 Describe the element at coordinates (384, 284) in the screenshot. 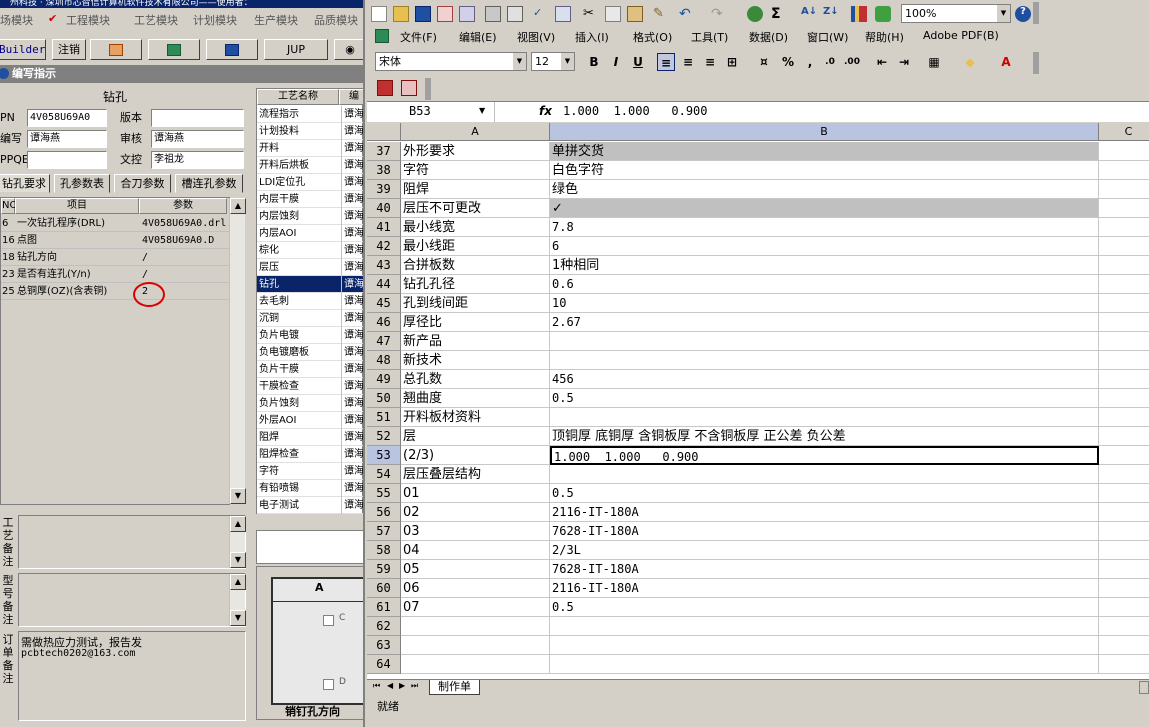

I see `row-header: 44` at that location.